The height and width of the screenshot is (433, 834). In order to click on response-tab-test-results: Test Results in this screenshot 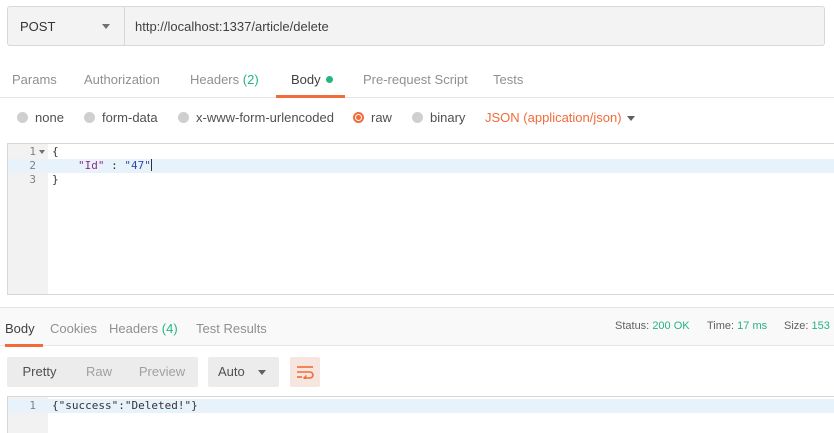, I will do `click(231, 327)`.